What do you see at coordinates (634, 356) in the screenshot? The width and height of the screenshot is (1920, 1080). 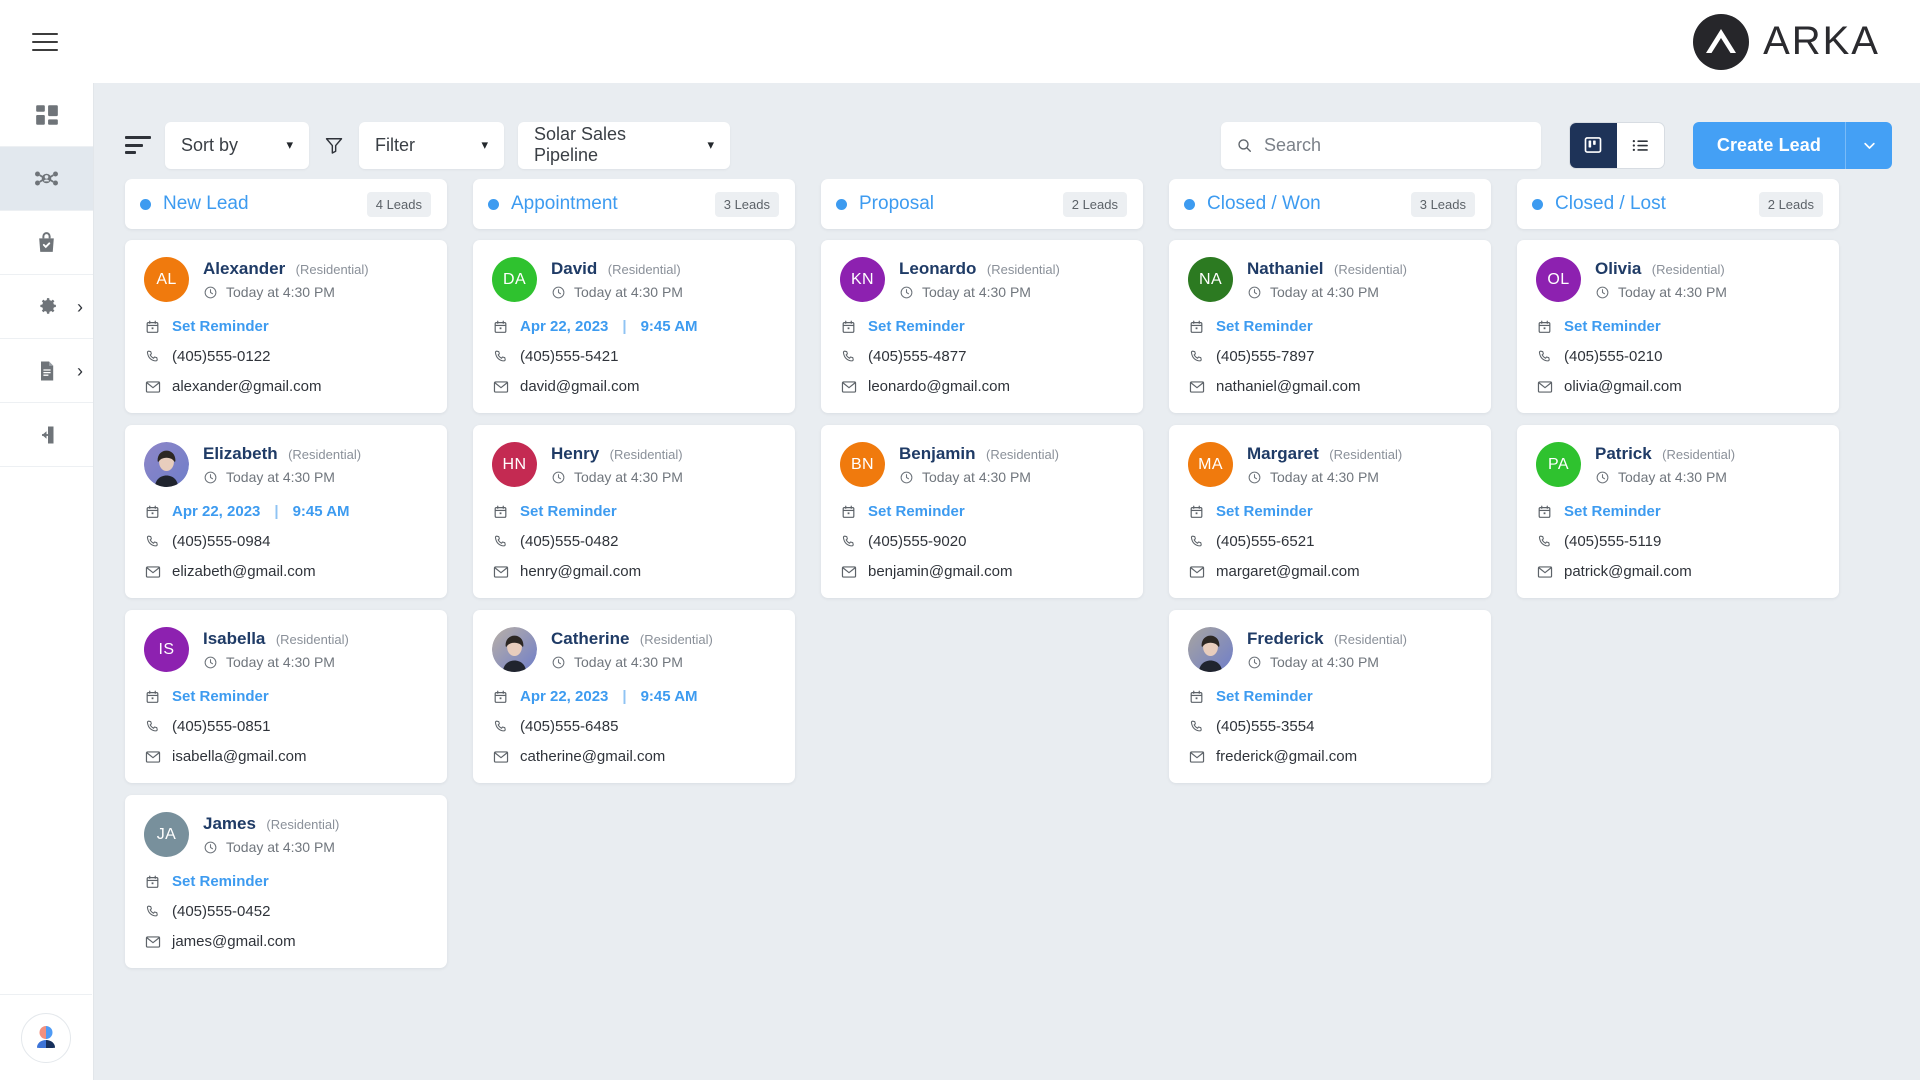 I see `lead-phone-row: (405)555-5421` at bounding box center [634, 356].